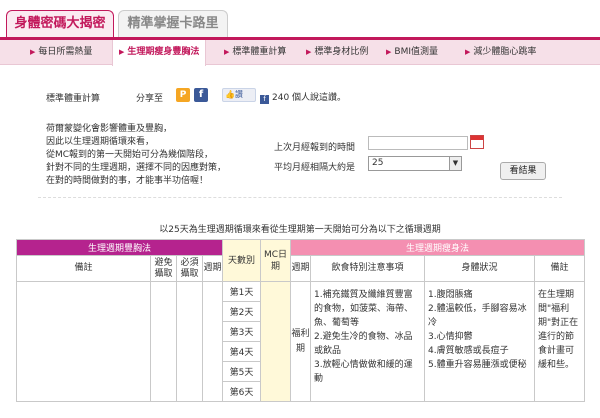 This screenshot has width=600, height=418. What do you see at coordinates (412, 52) in the screenshot?
I see `subnav-bmi: ▶ BMI值測量` at bounding box center [412, 52].